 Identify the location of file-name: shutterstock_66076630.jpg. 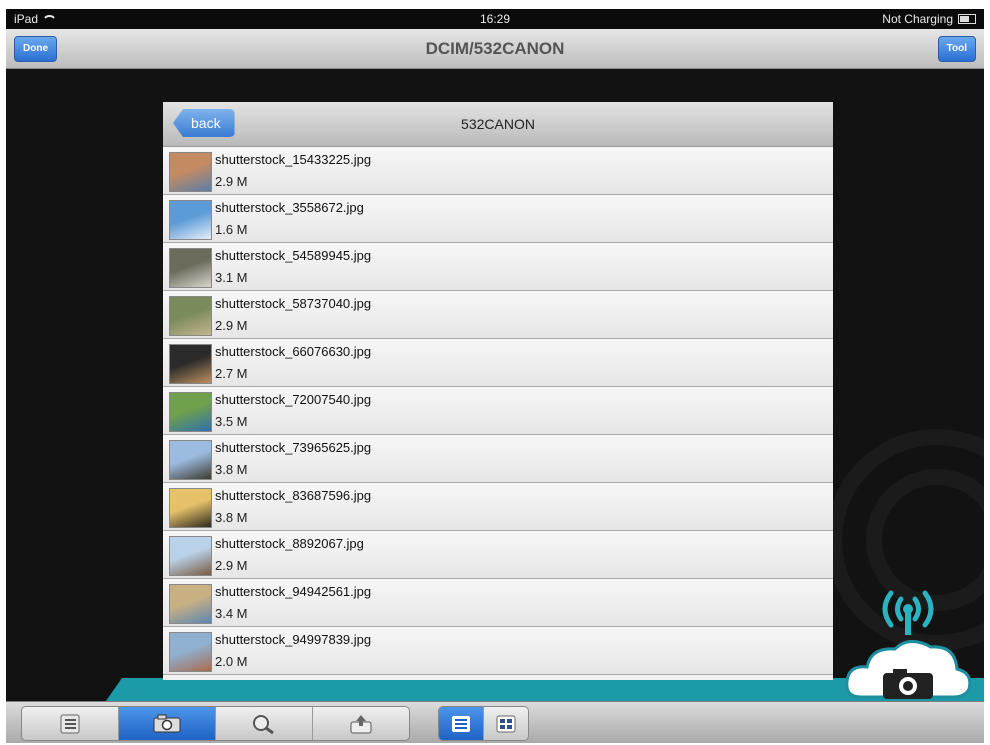
(293, 351).